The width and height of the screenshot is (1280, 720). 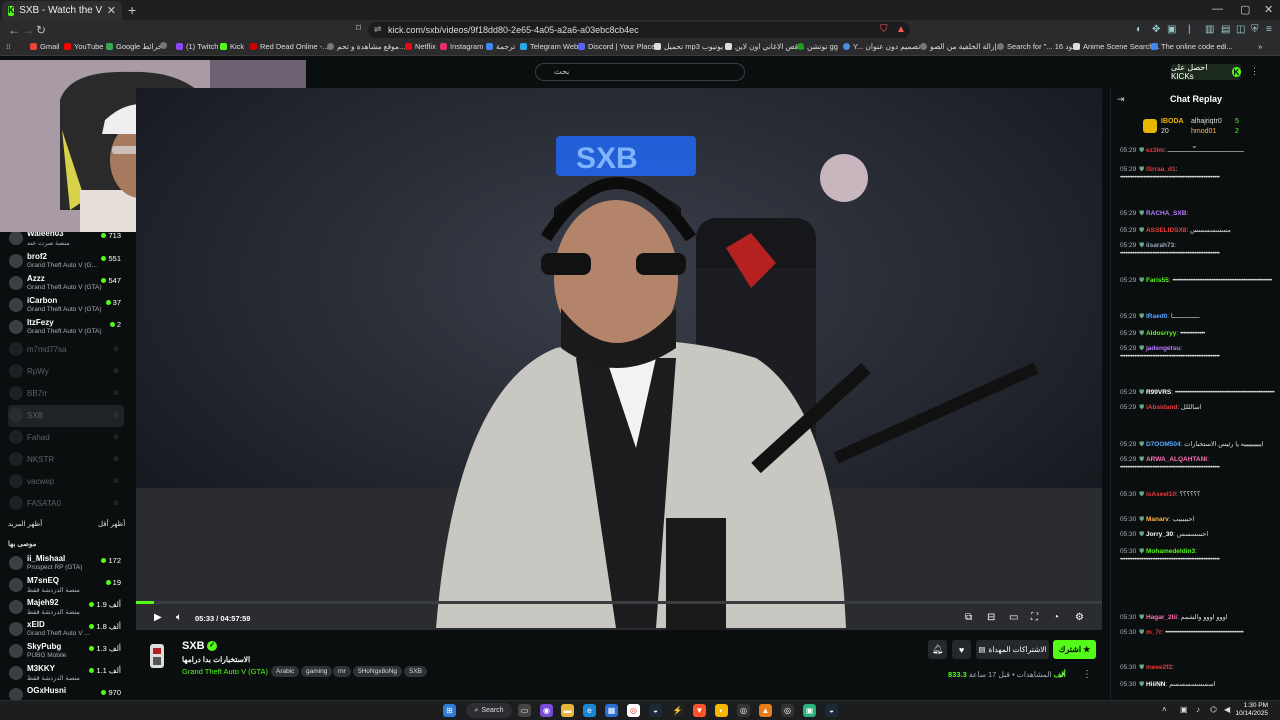 I want to click on sidebar-channel-offline-selected: SXB ⊘, so click(x=66, y=416).